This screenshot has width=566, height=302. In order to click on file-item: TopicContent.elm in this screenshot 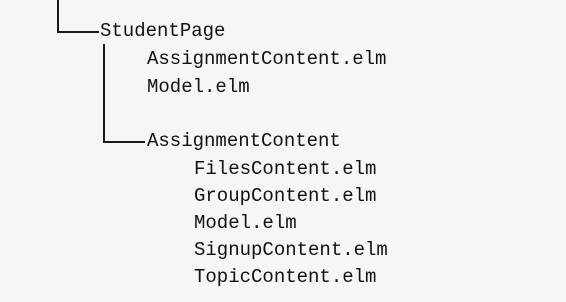, I will do `click(285, 277)`.